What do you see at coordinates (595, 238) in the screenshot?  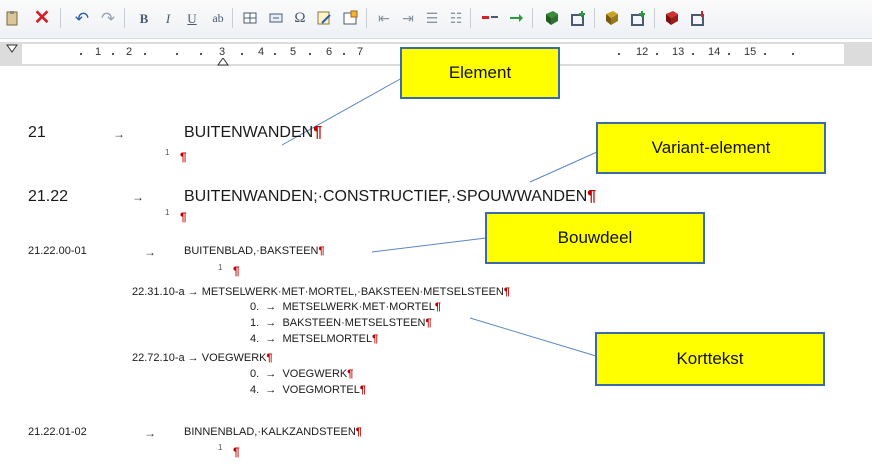 I see `callout-bouwdeel: Bouwdeel` at bounding box center [595, 238].